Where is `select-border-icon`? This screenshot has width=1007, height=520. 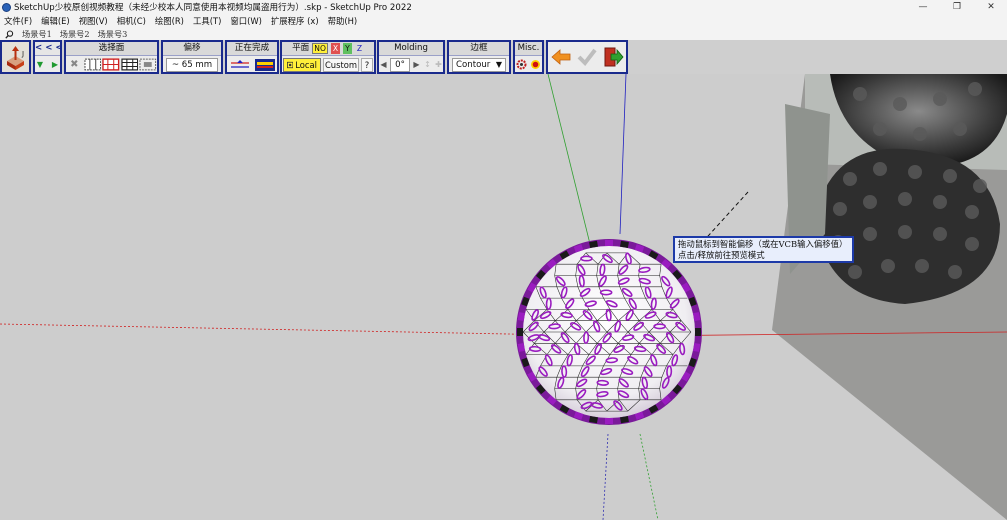
select-border-icon is located at coordinates (93, 64).